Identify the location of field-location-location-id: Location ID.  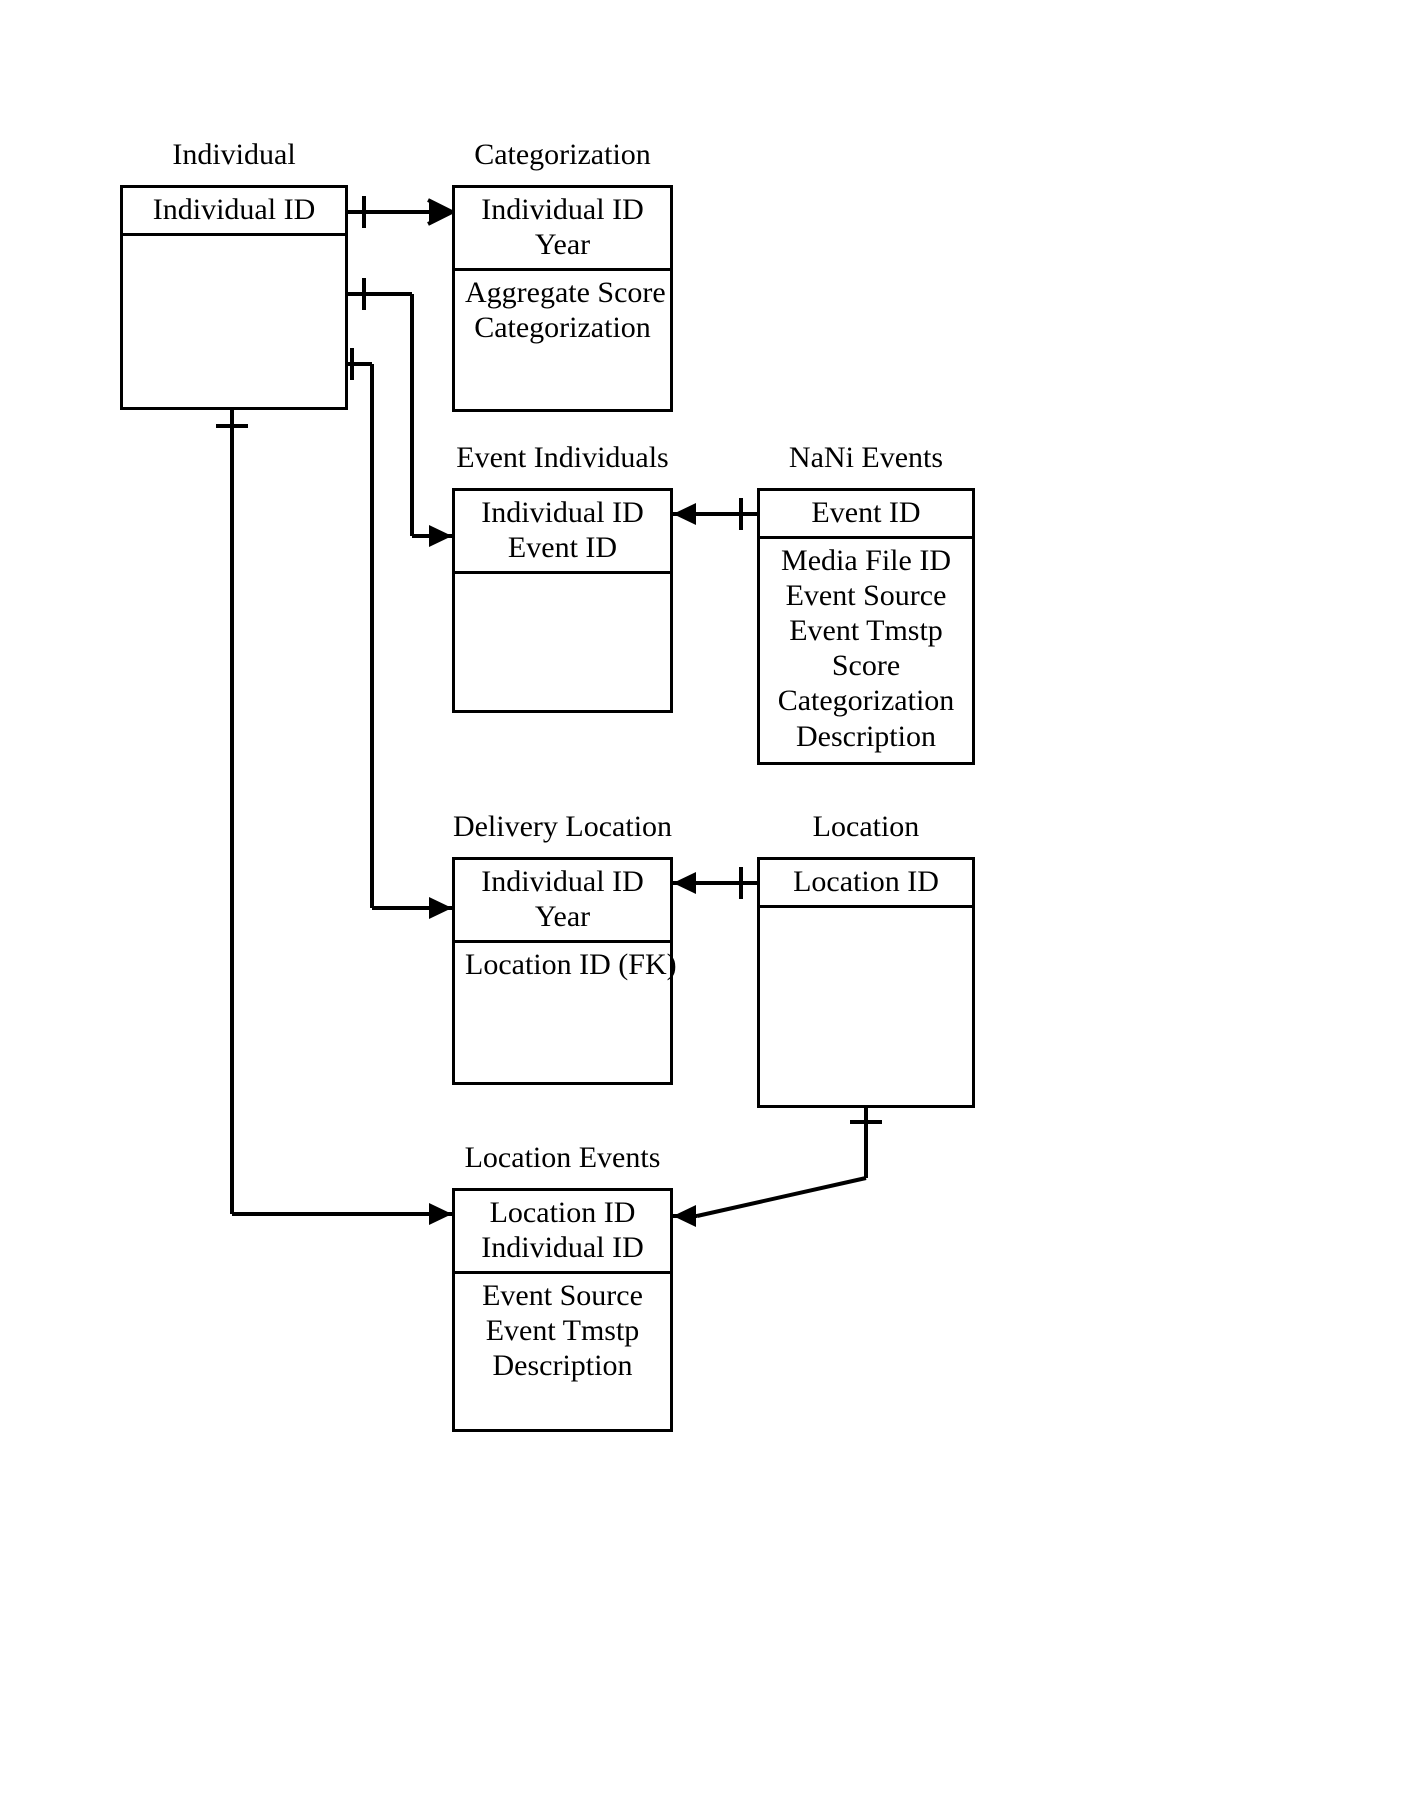
(866, 881).